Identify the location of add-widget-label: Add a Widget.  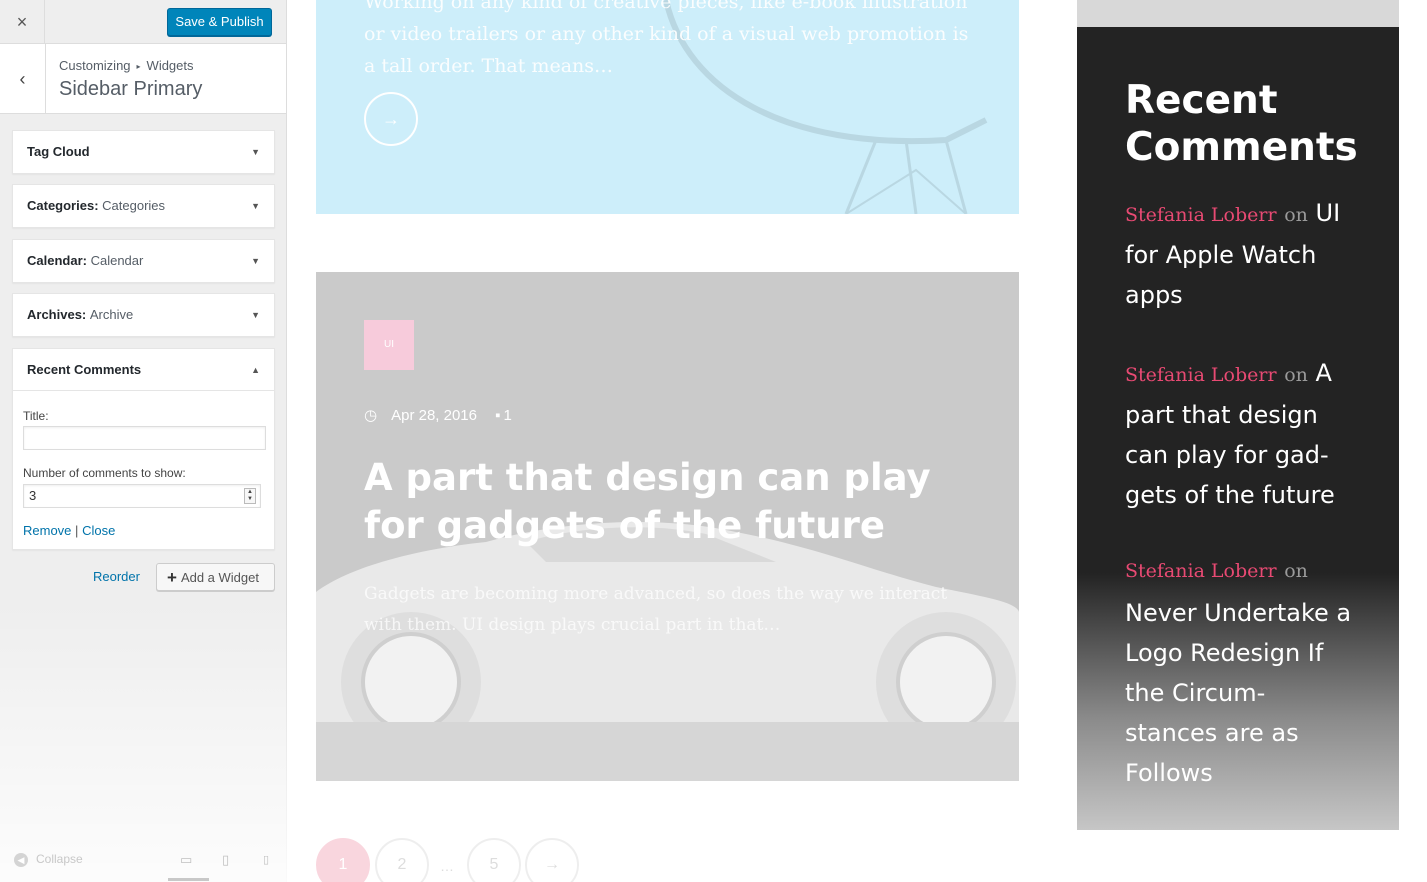
(219, 577).